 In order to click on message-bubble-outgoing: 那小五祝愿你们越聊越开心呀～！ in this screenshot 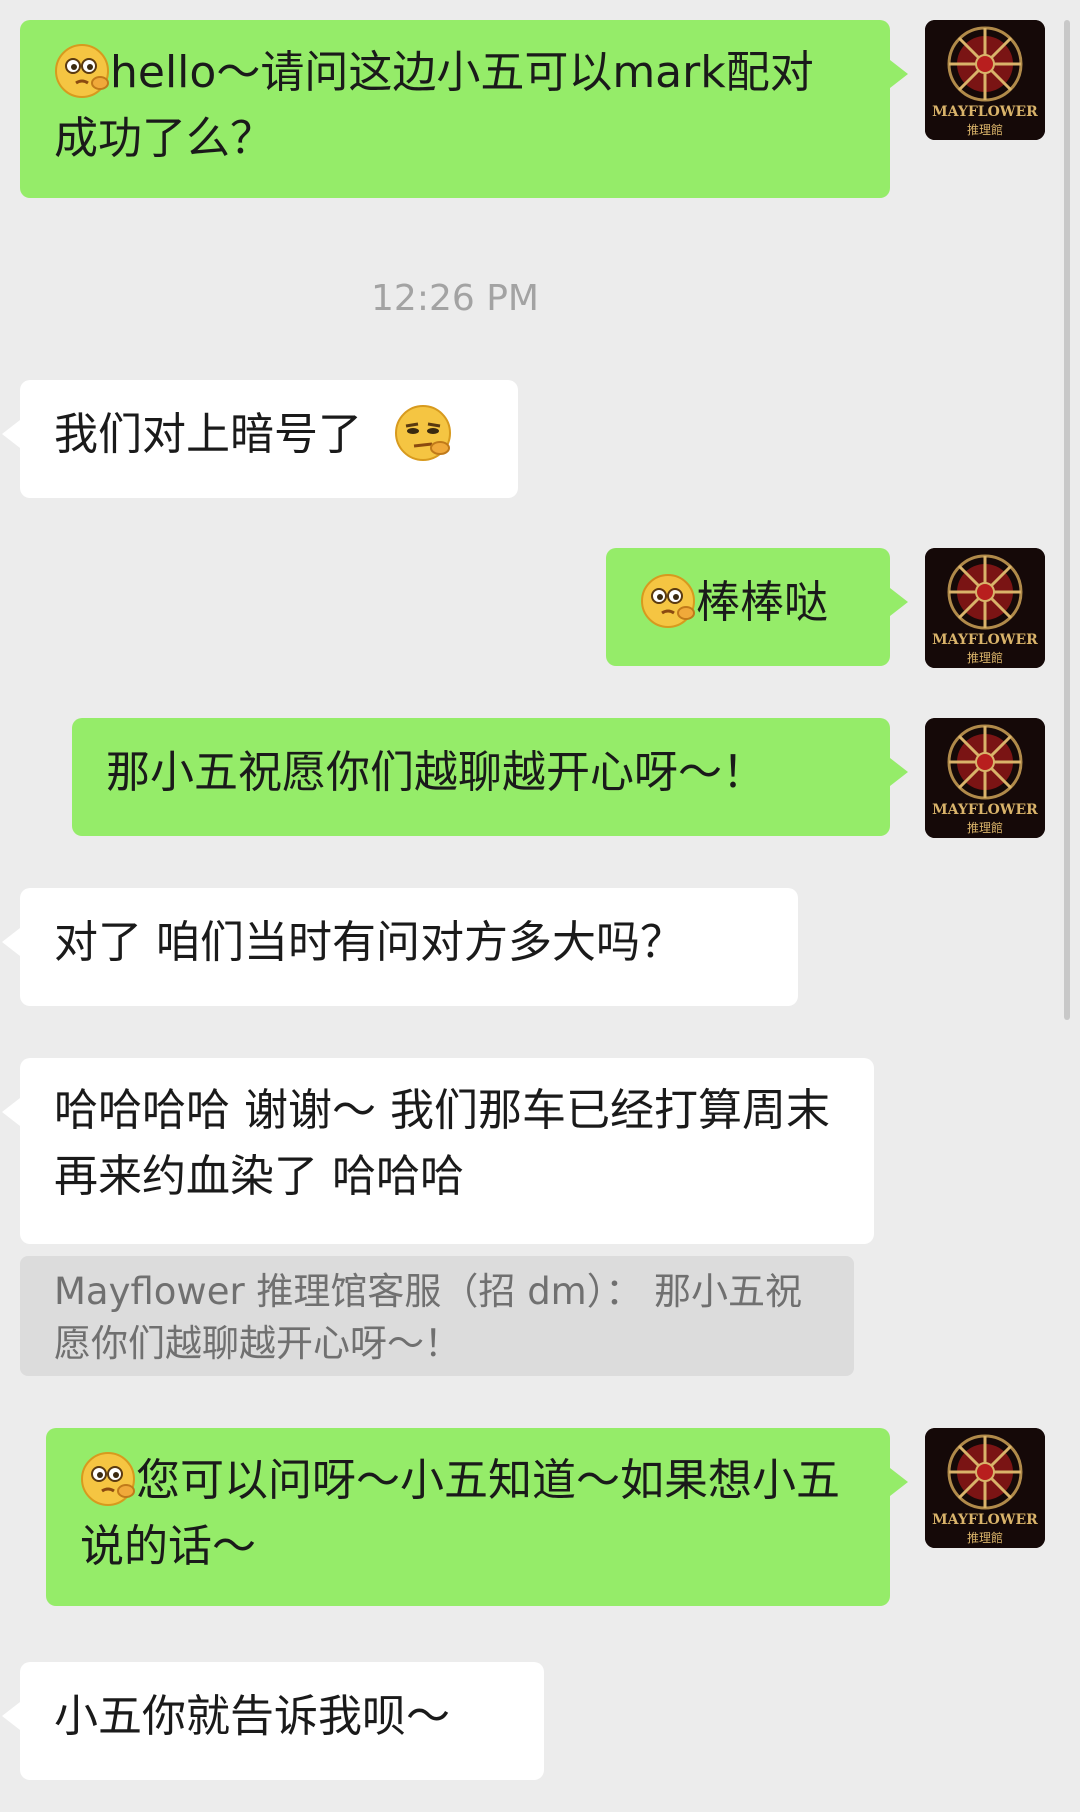, I will do `click(490, 777)`.